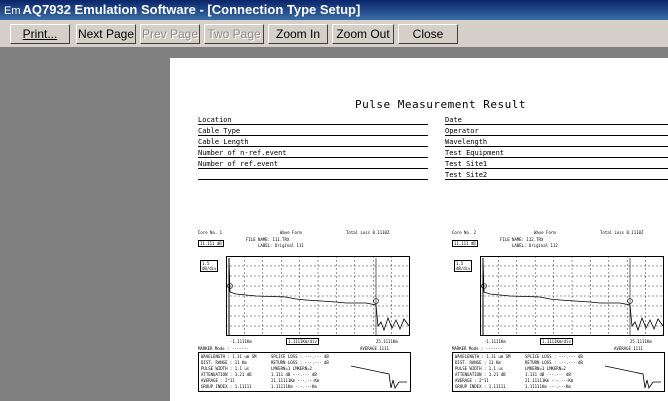  I want to click on two-page-button: Two Page, so click(234, 34).